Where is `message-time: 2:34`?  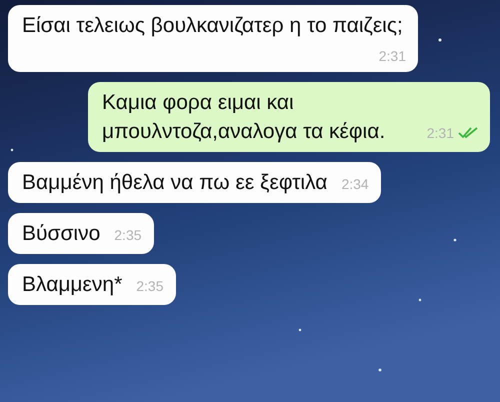
message-time: 2:34 is located at coordinates (355, 184).